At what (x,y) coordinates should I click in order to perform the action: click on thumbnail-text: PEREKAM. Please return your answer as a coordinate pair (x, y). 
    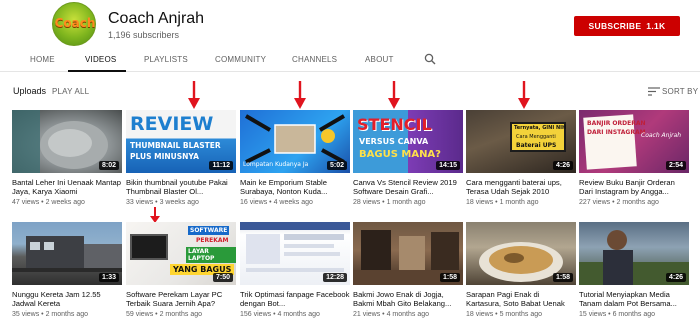
    Looking at the image, I should click on (212, 240).